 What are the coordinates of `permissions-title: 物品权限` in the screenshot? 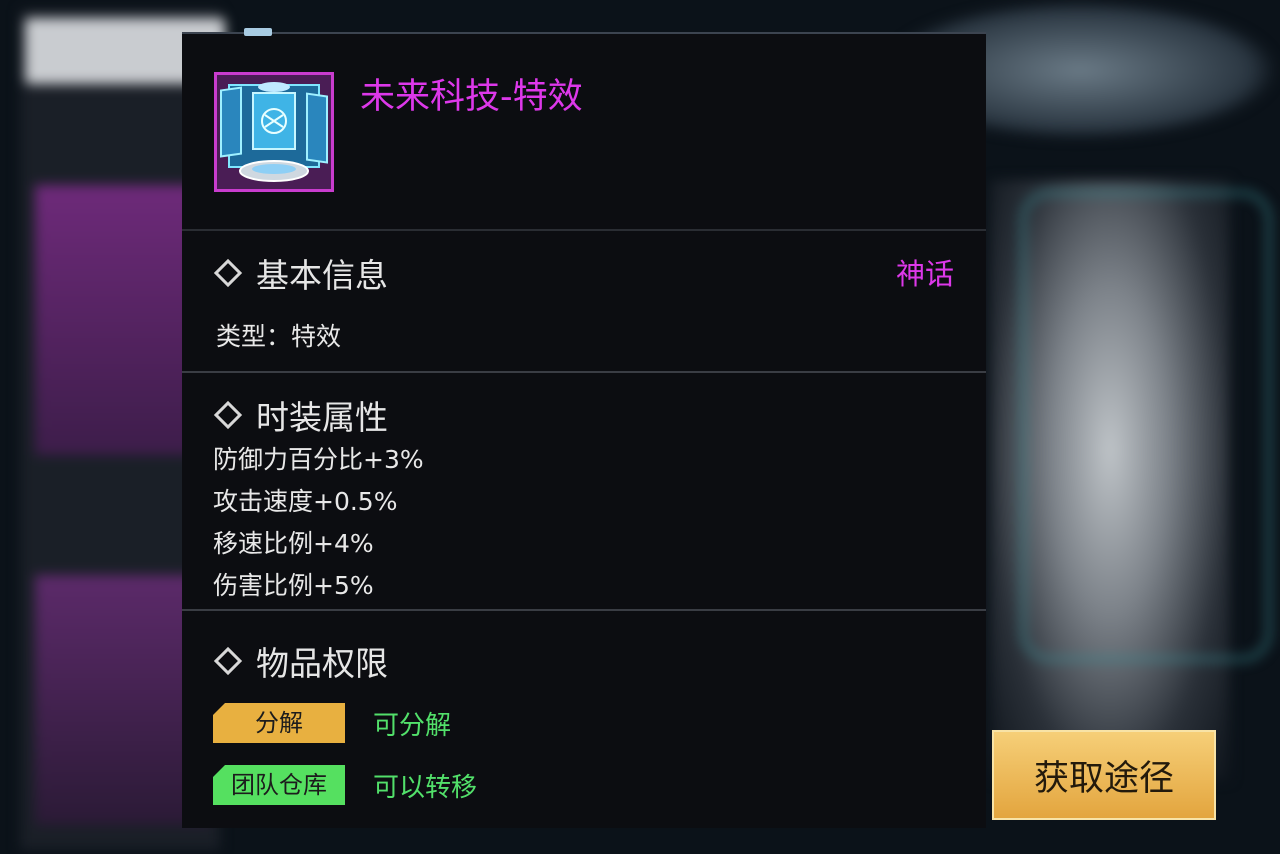 It's located at (322, 663).